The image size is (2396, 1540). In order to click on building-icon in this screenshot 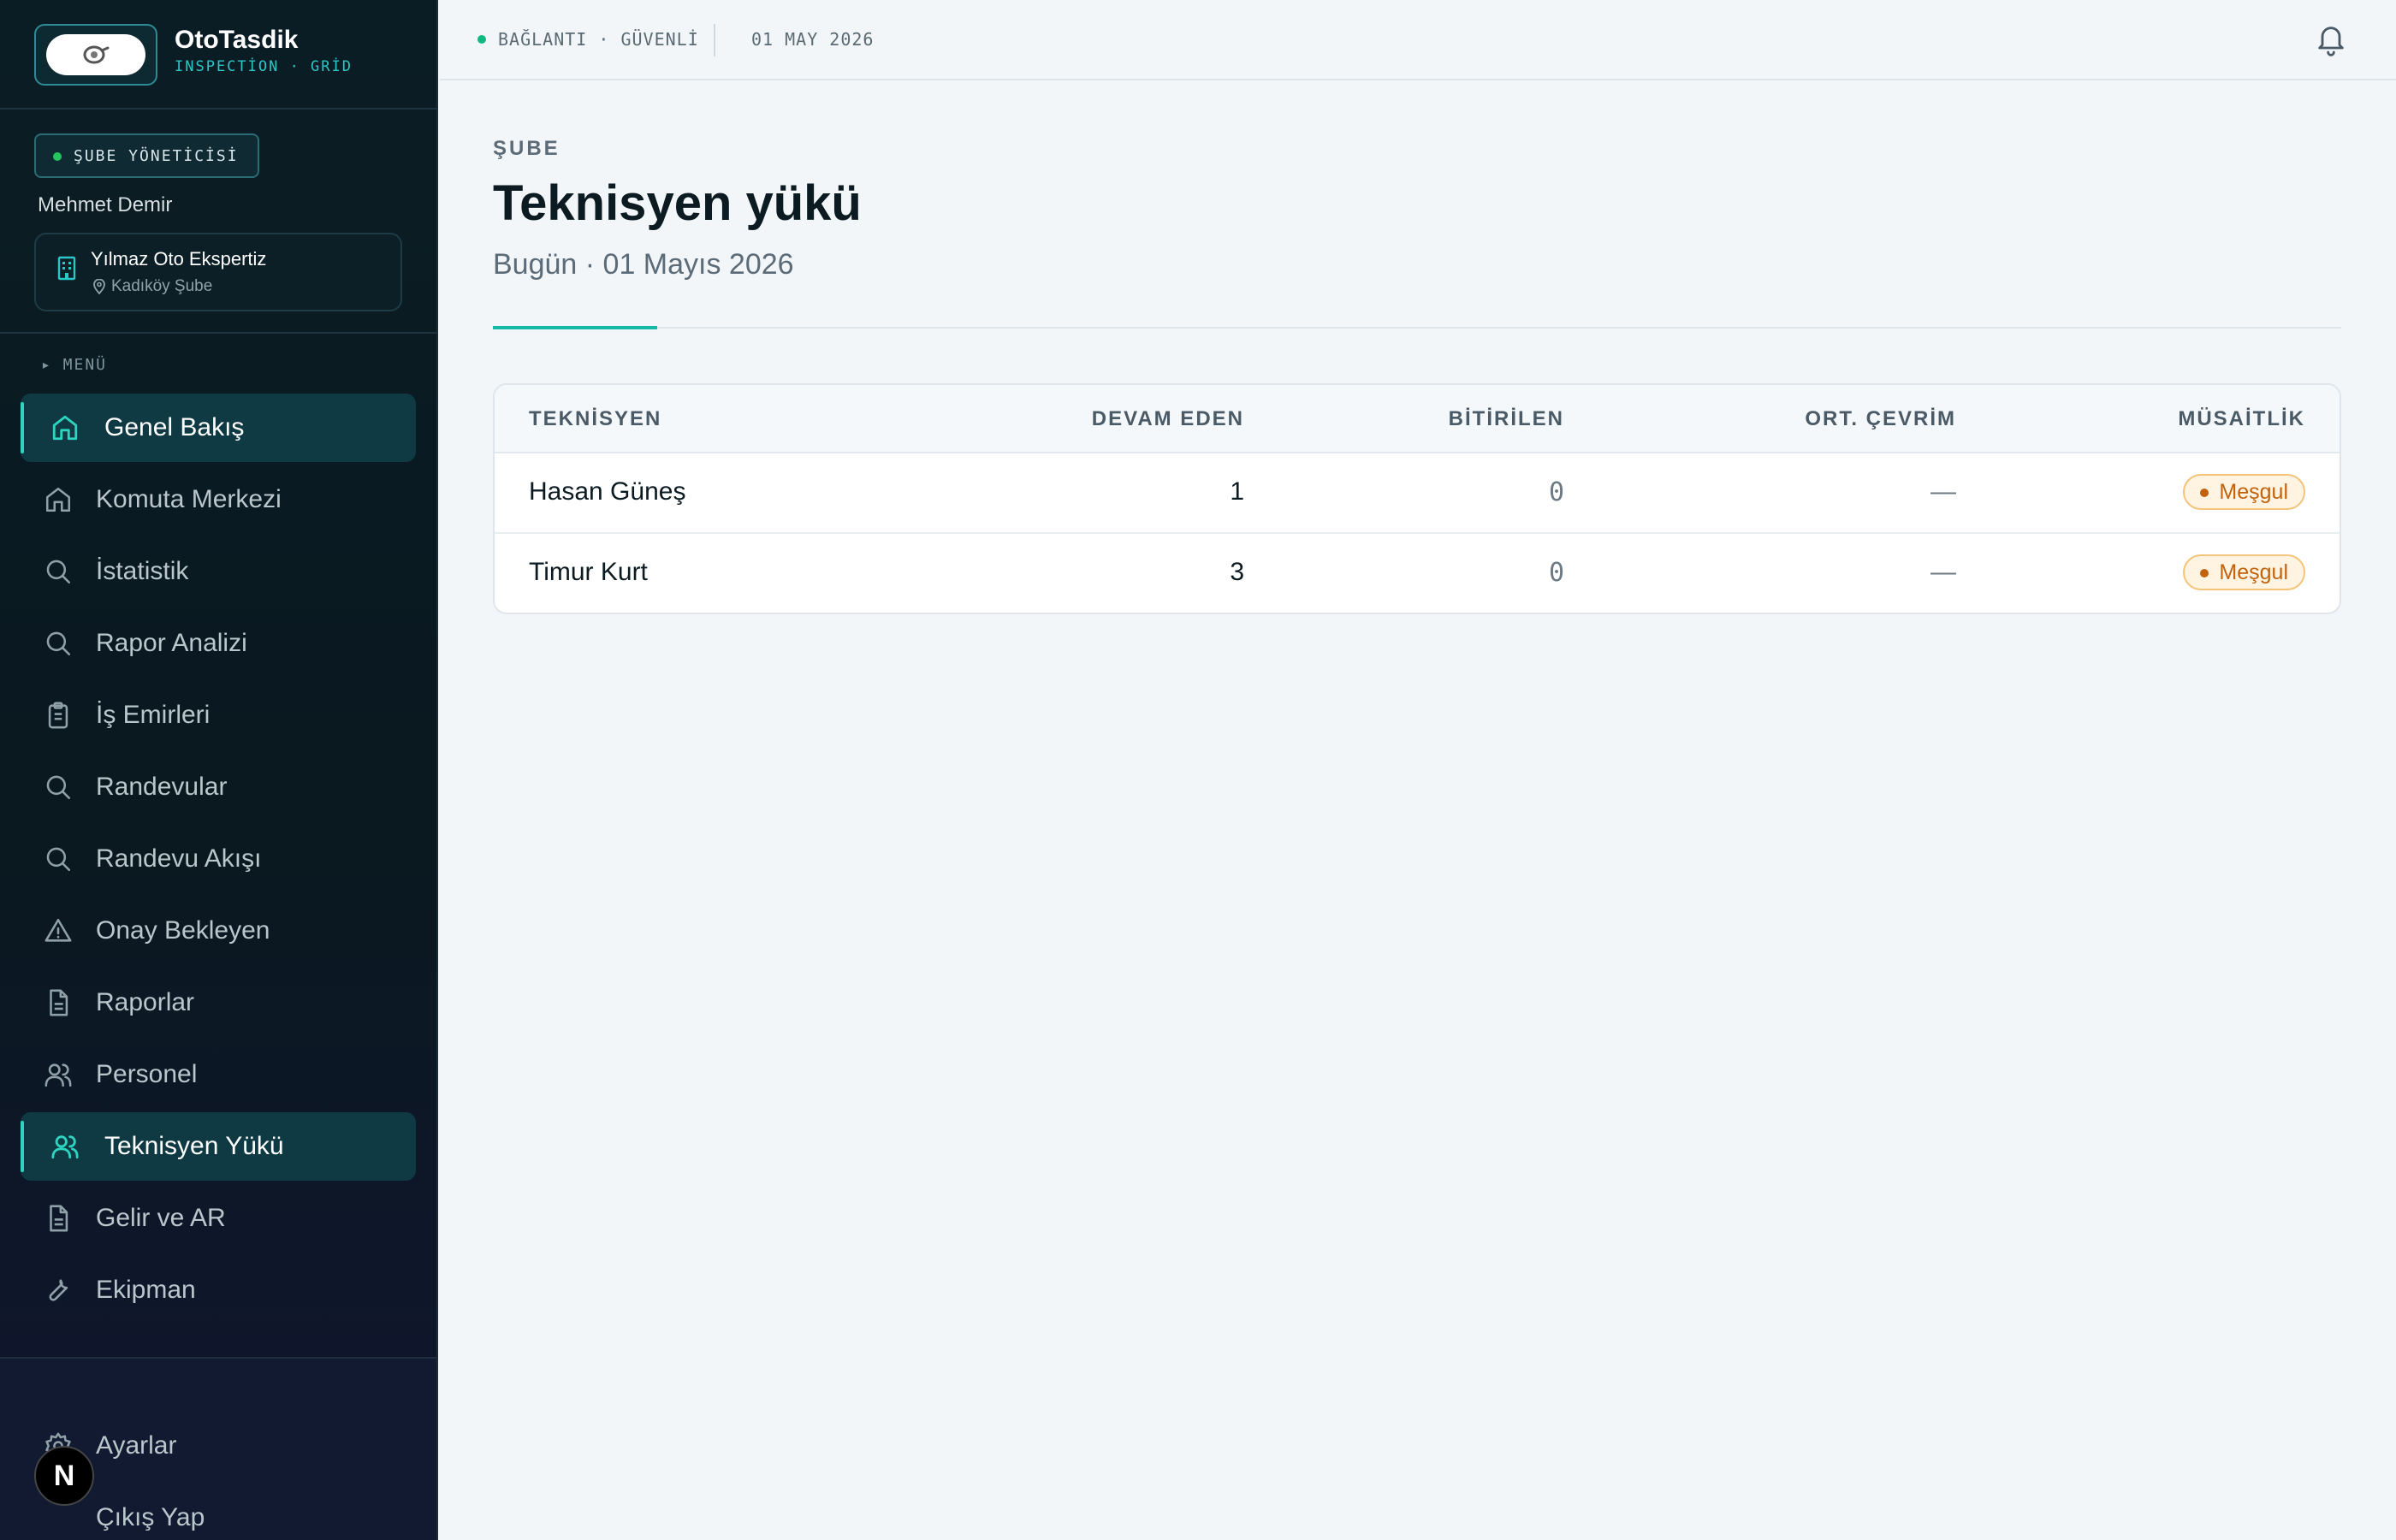, I will do `click(67, 268)`.